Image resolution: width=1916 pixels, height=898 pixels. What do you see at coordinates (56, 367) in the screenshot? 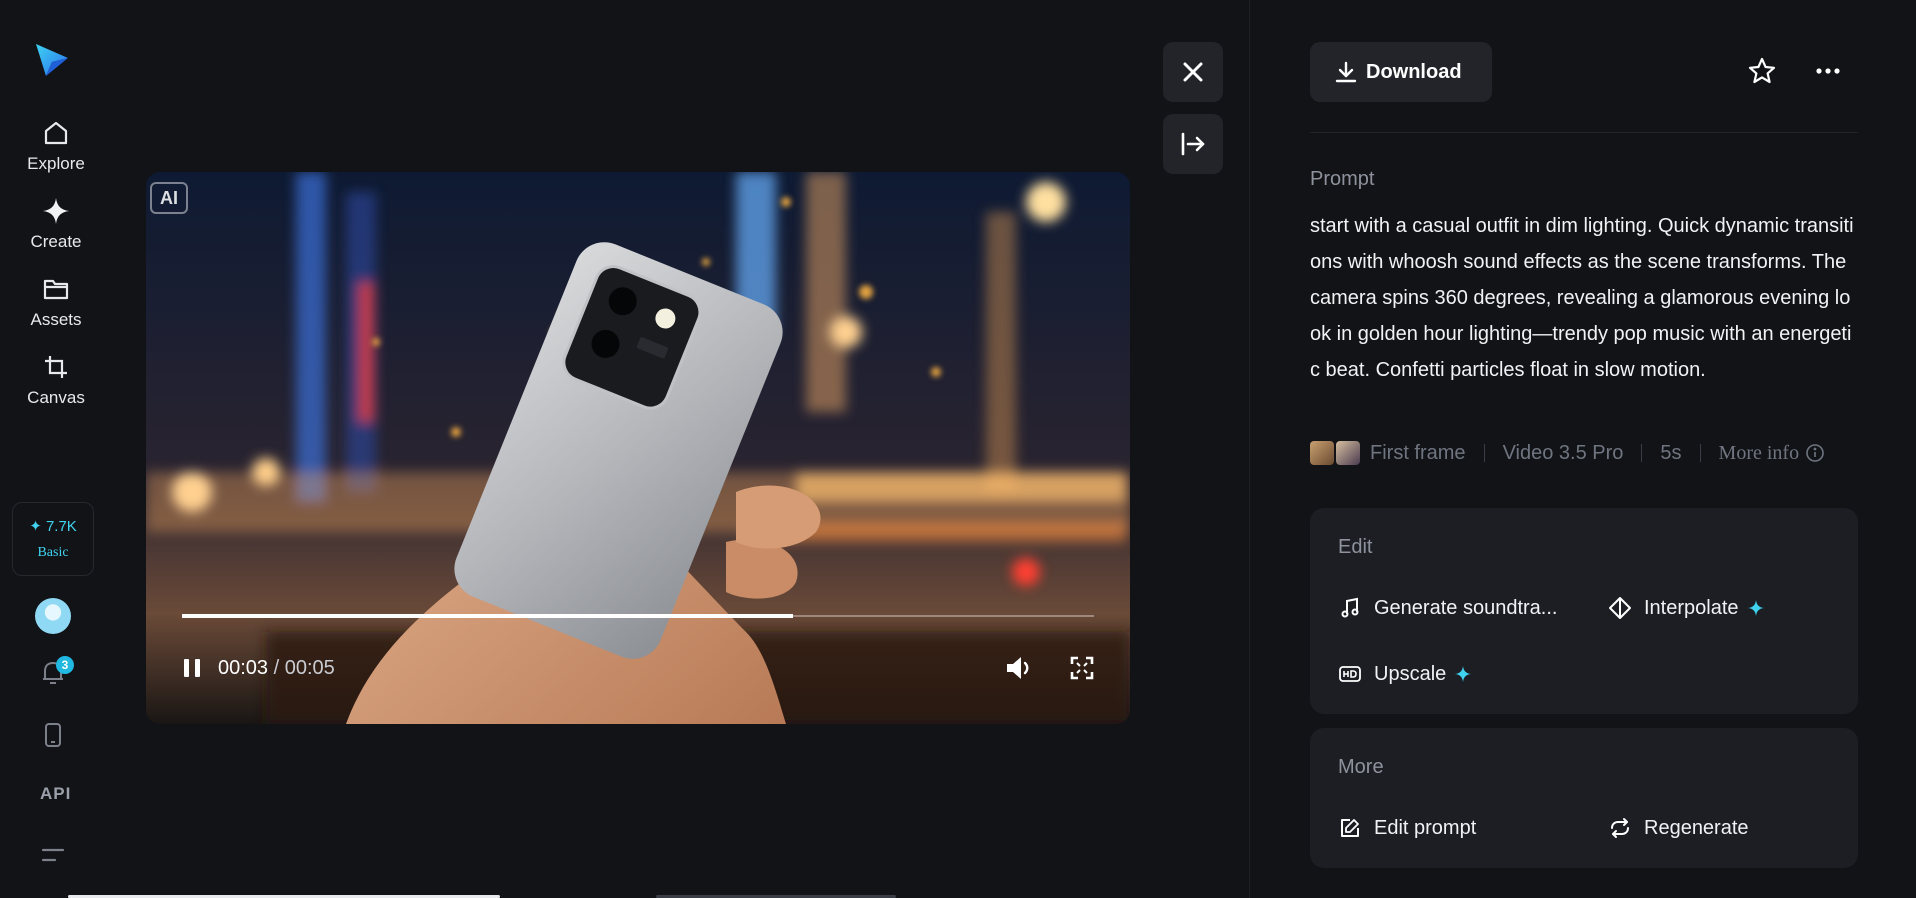
I see `crop-icon` at bounding box center [56, 367].